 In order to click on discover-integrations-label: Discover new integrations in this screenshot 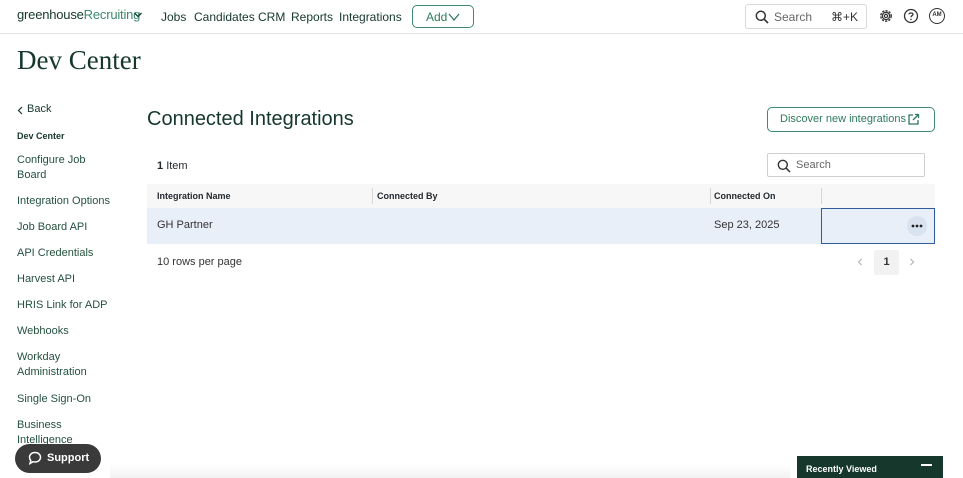, I will do `click(843, 119)`.